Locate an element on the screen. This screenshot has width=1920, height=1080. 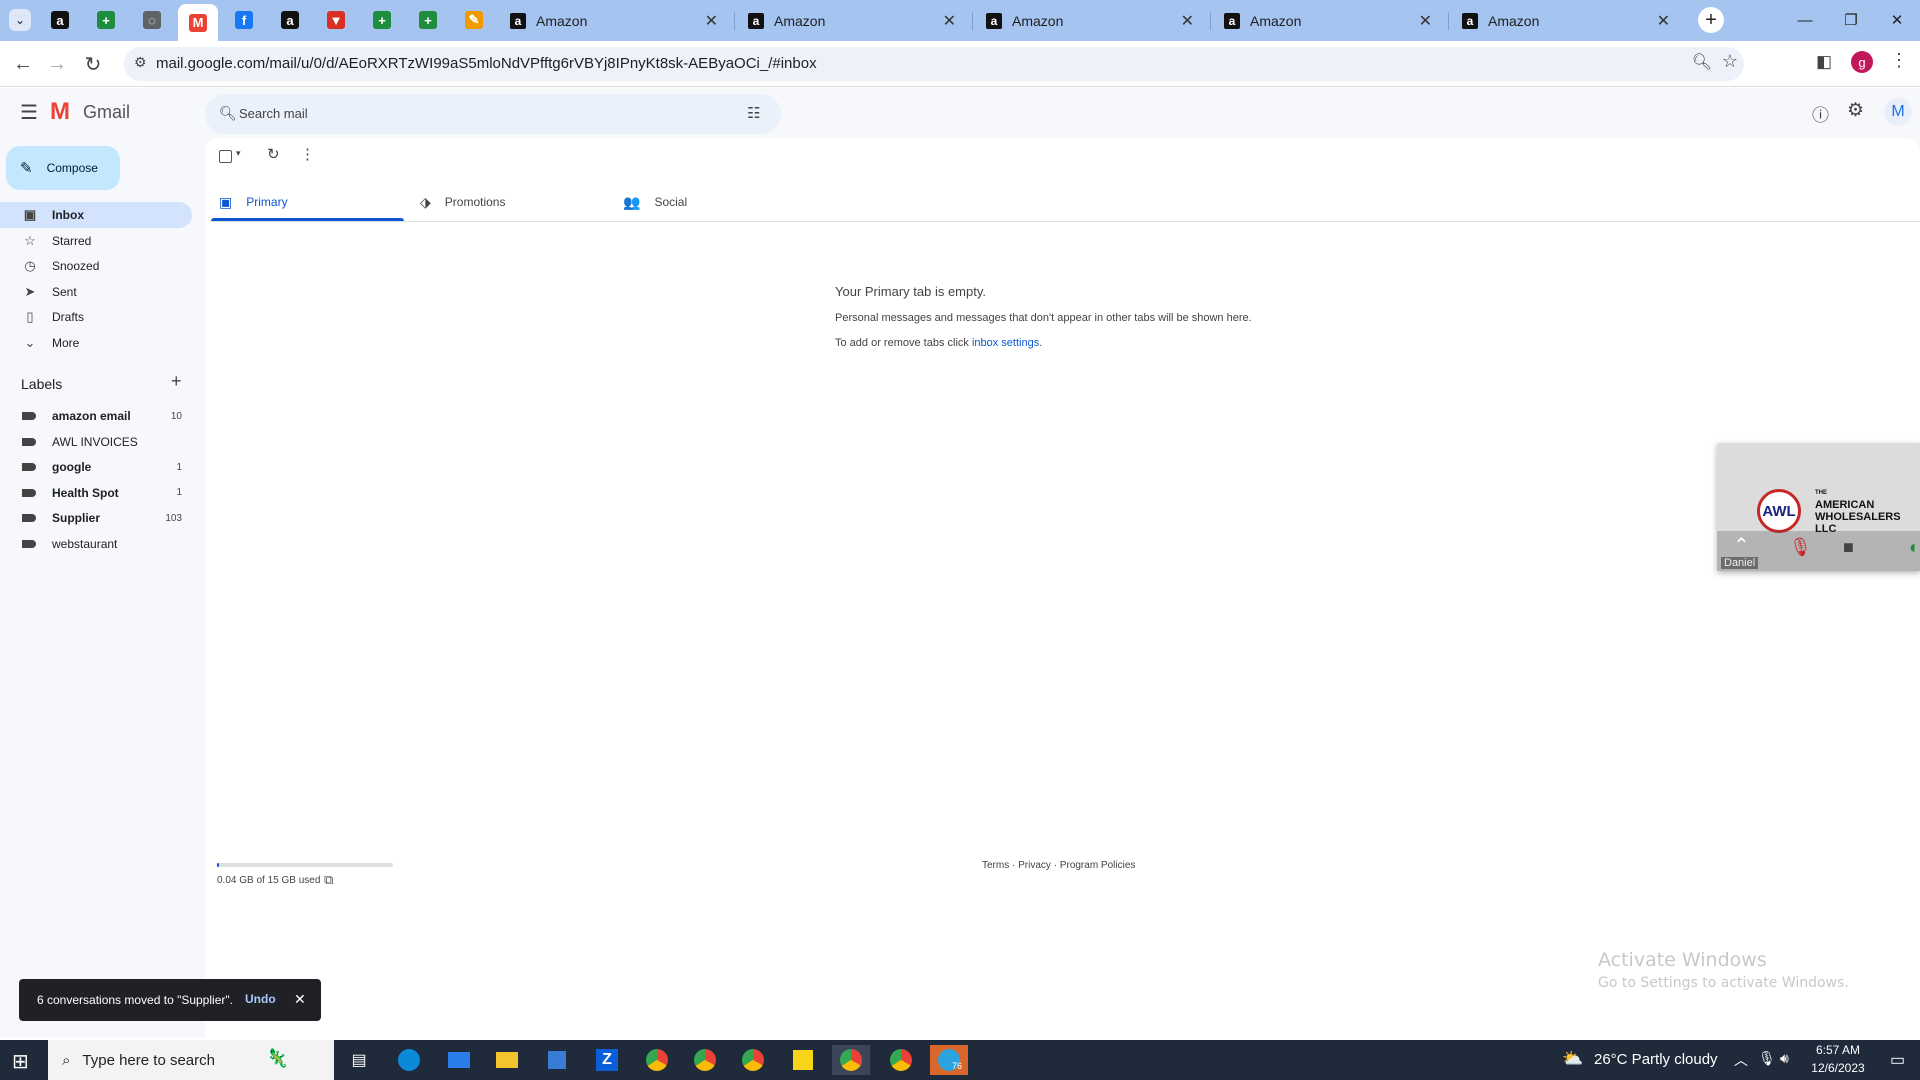
sidebar-item-inbox: ▣ Inbox is located at coordinates (96, 215).